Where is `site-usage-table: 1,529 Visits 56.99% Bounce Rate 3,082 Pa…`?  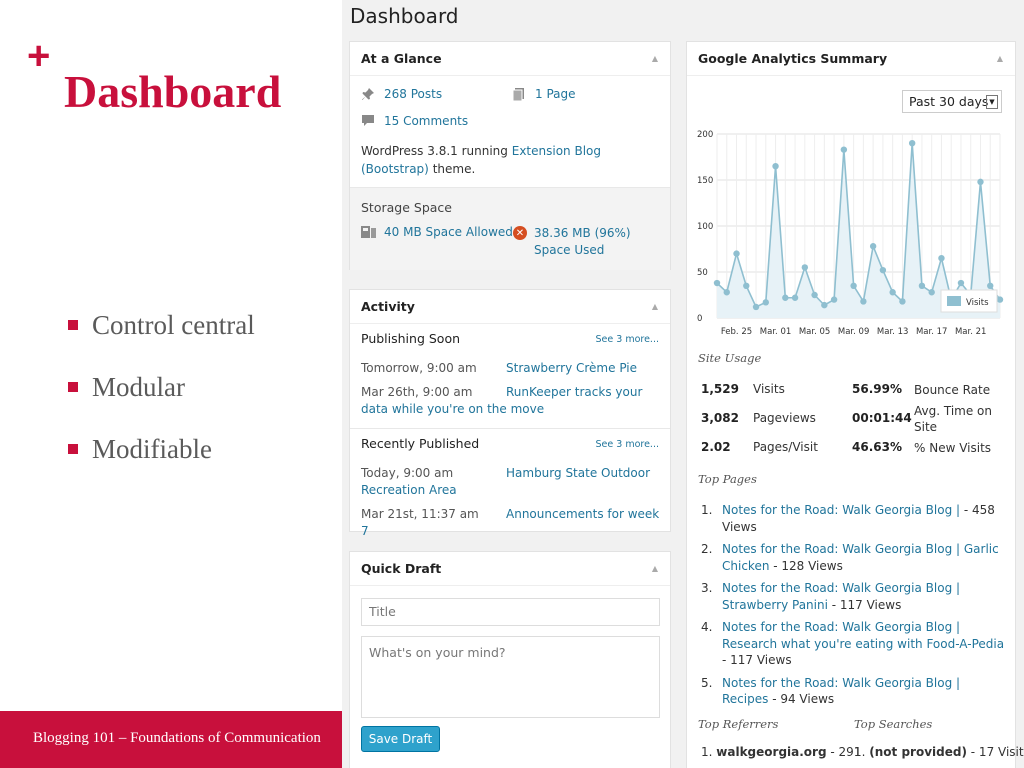 site-usage-table: 1,529 Visits 56.99% Bounce Rate 3,082 Pa… is located at coordinates (853, 421).